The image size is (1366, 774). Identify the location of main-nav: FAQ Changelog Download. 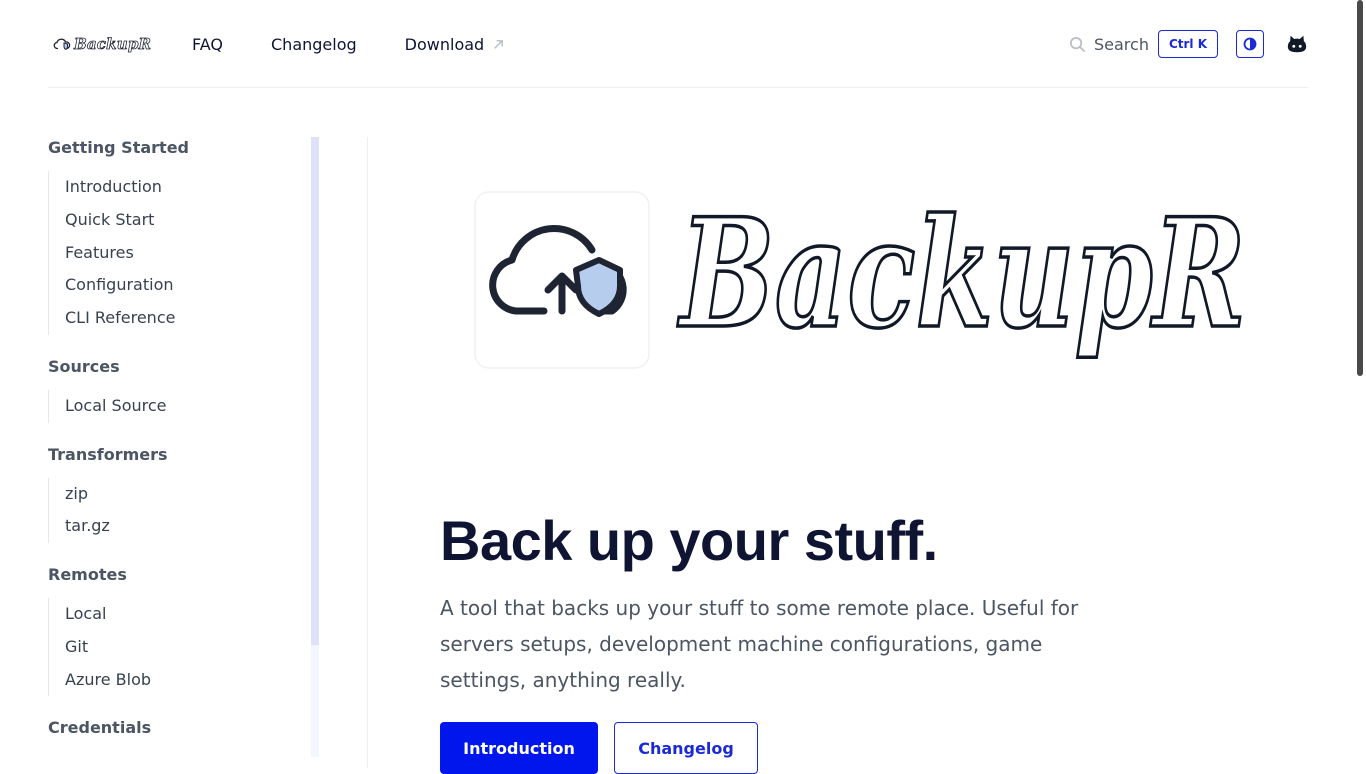
(348, 44).